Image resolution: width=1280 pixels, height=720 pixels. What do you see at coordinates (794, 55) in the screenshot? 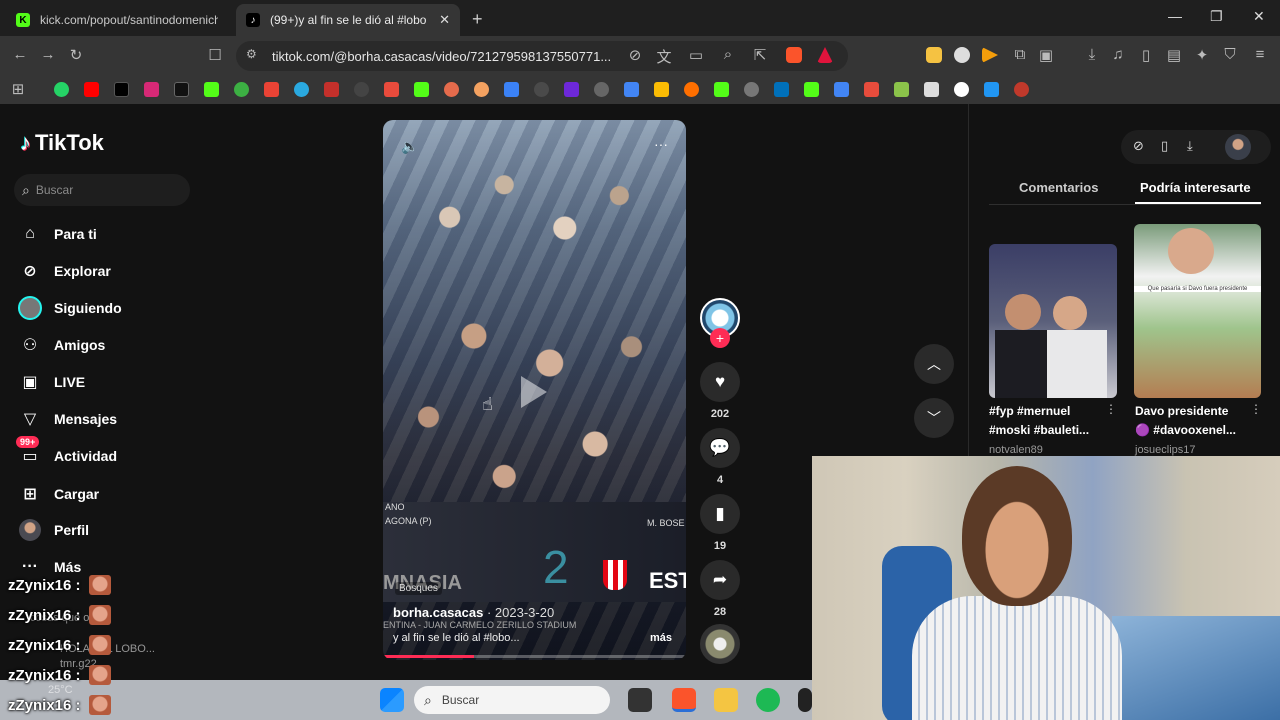
I see `brave-shield-icon` at bounding box center [794, 55].